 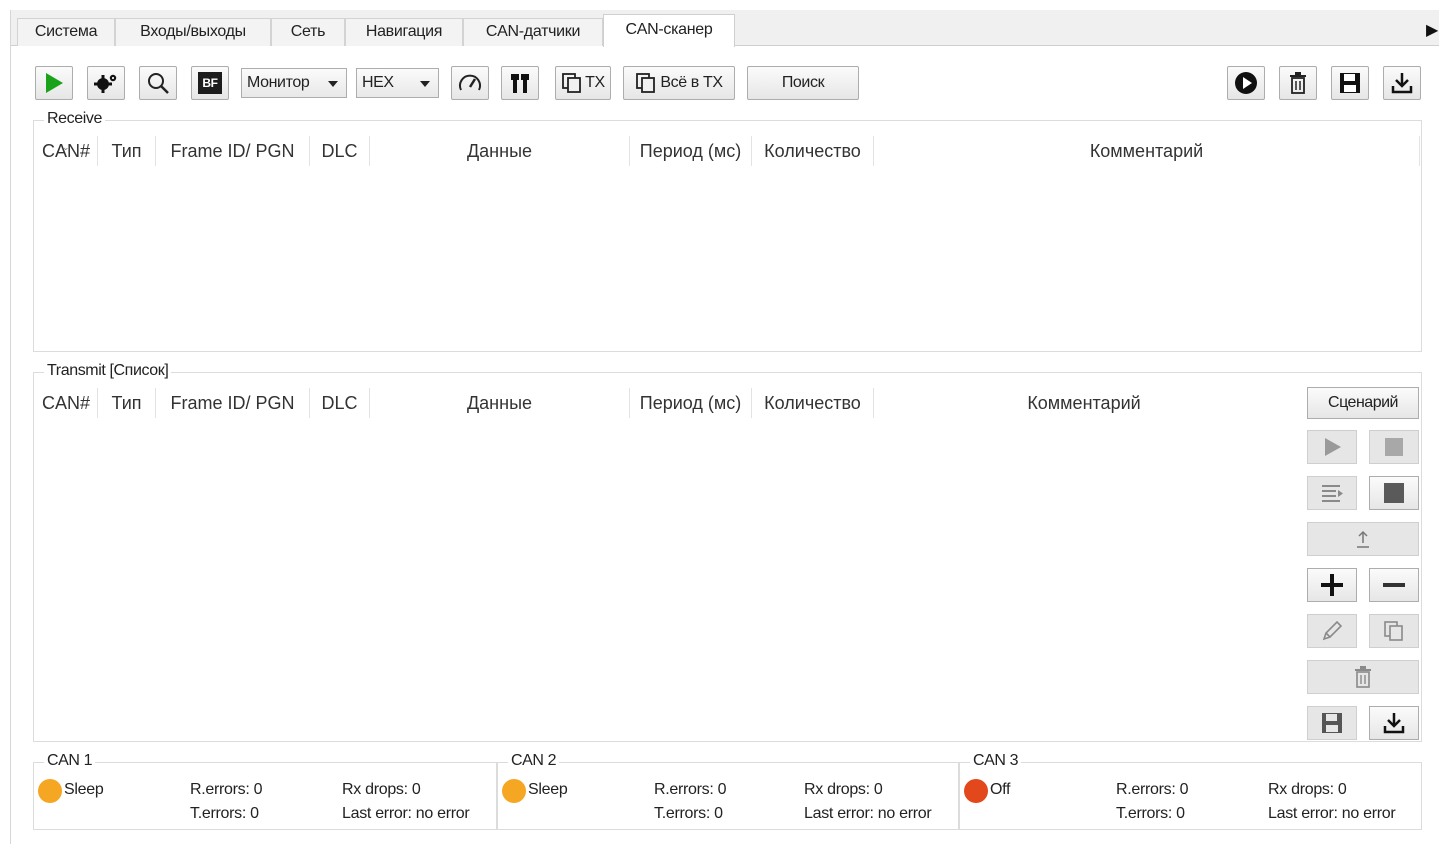 What do you see at coordinates (533, 32) in the screenshot?
I see `tab-can-sensors: CAN-датчики` at bounding box center [533, 32].